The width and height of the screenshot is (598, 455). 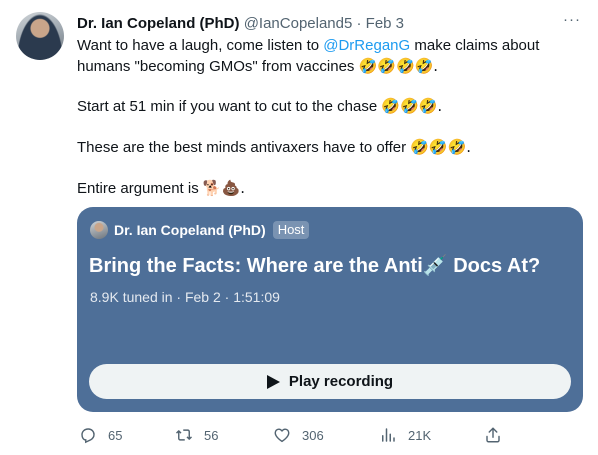 I want to click on tweet-actions: 65 56 306 21K, so click(x=292, y=435).